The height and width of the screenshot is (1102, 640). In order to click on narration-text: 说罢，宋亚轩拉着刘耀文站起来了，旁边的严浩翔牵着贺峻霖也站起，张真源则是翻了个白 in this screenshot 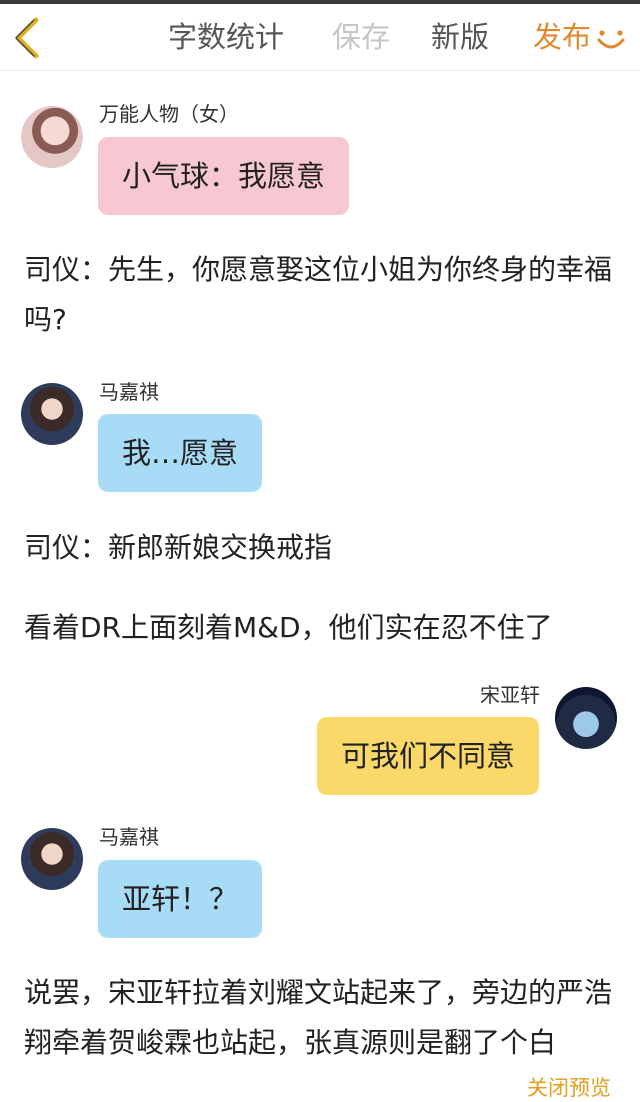, I will do `click(318, 1017)`.